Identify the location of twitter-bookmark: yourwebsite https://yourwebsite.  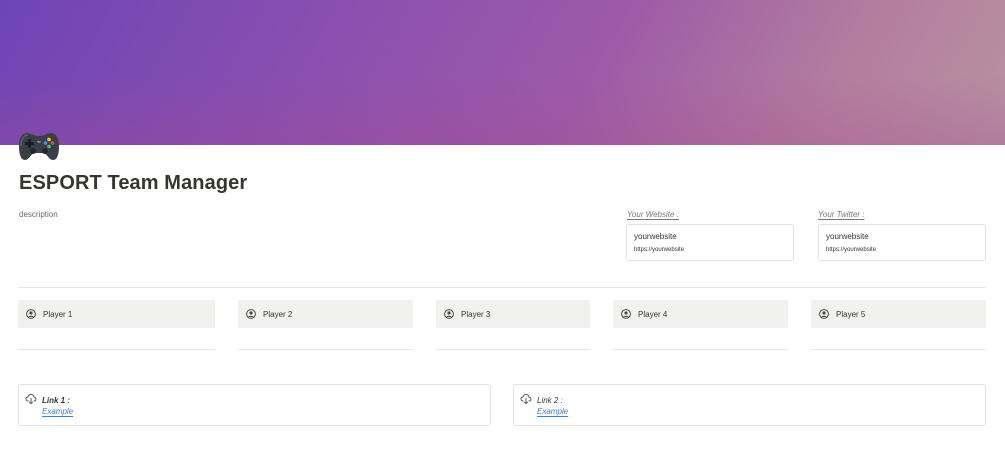
(902, 242).